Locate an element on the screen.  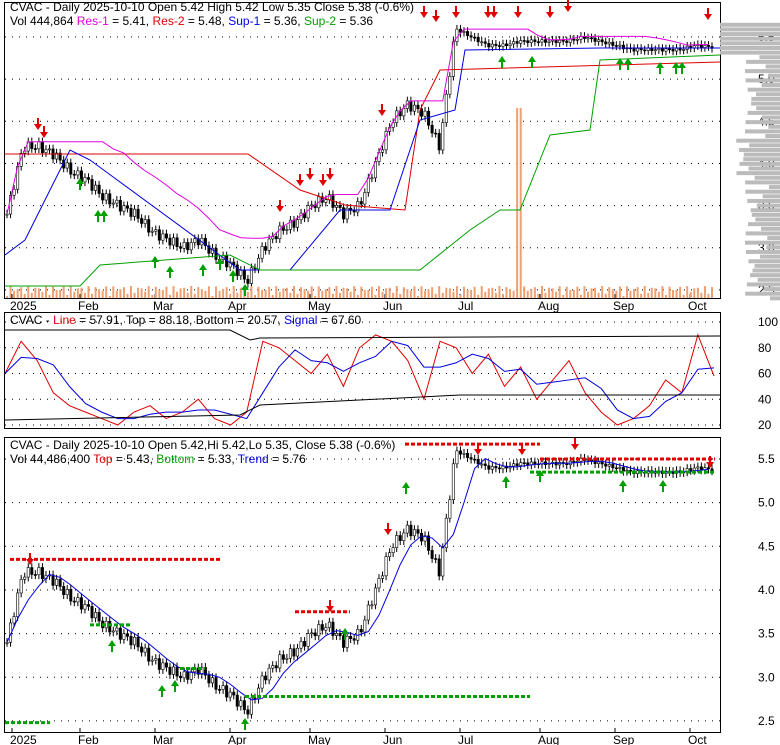
osc-tick-label: 40 is located at coordinates (765, 399).